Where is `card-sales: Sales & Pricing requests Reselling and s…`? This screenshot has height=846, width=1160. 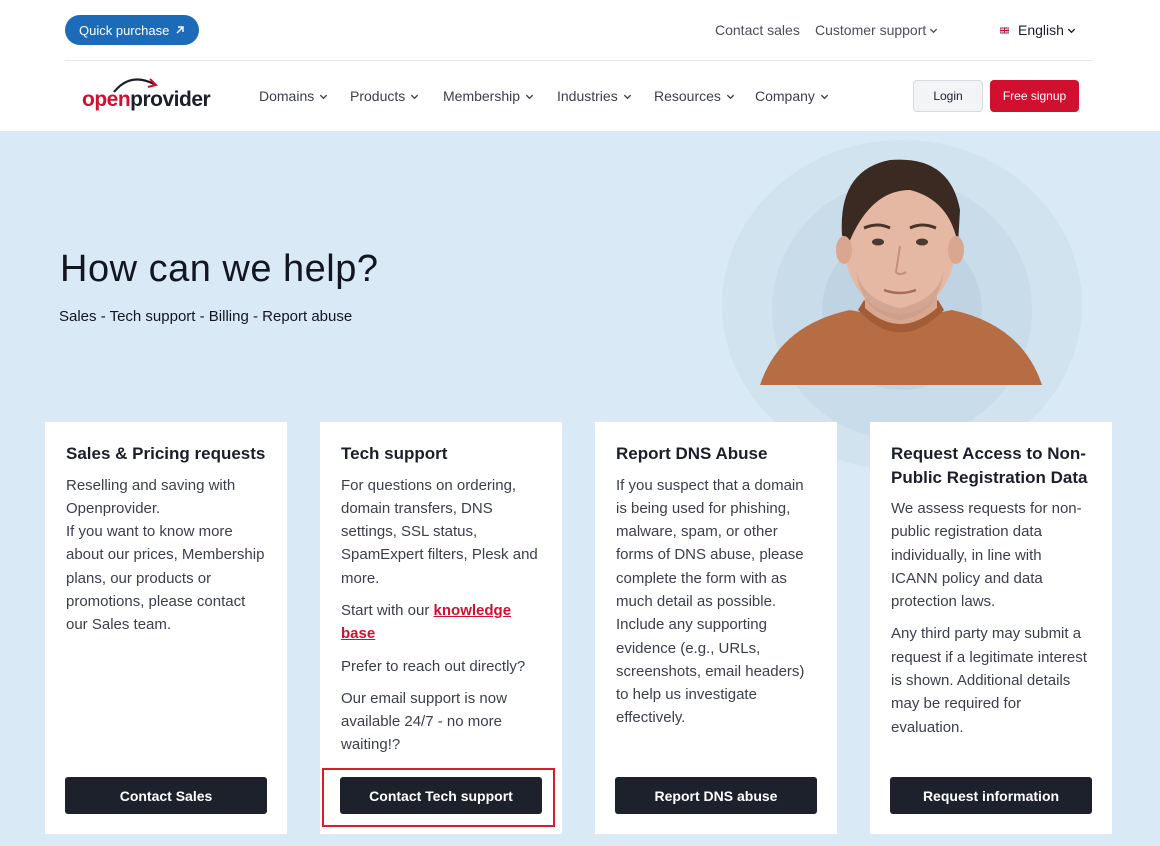
card-sales: Sales & Pricing requests Reselling and s… is located at coordinates (166, 628).